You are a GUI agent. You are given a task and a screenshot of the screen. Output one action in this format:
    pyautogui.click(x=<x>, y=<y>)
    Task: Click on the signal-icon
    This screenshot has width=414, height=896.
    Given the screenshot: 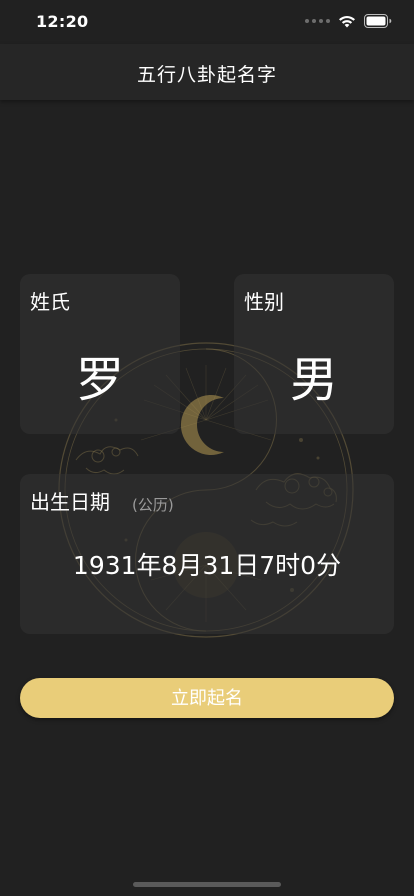 What is the action you would take?
    pyautogui.click(x=317, y=21)
    